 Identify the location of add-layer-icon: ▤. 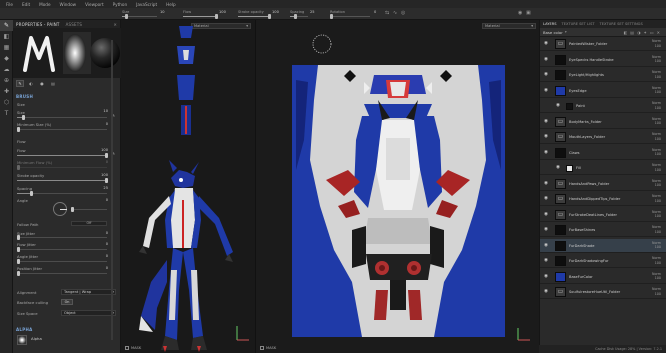
(633, 32).